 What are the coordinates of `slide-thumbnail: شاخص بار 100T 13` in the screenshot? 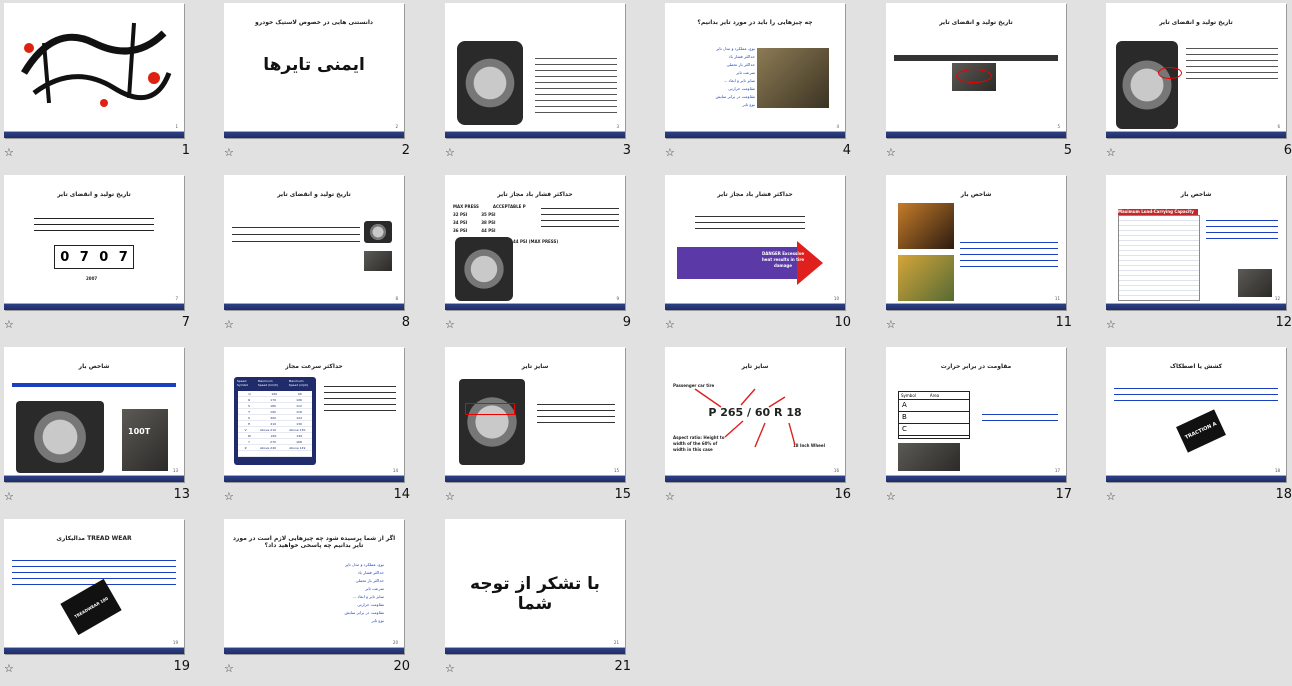 It's located at (94, 414).